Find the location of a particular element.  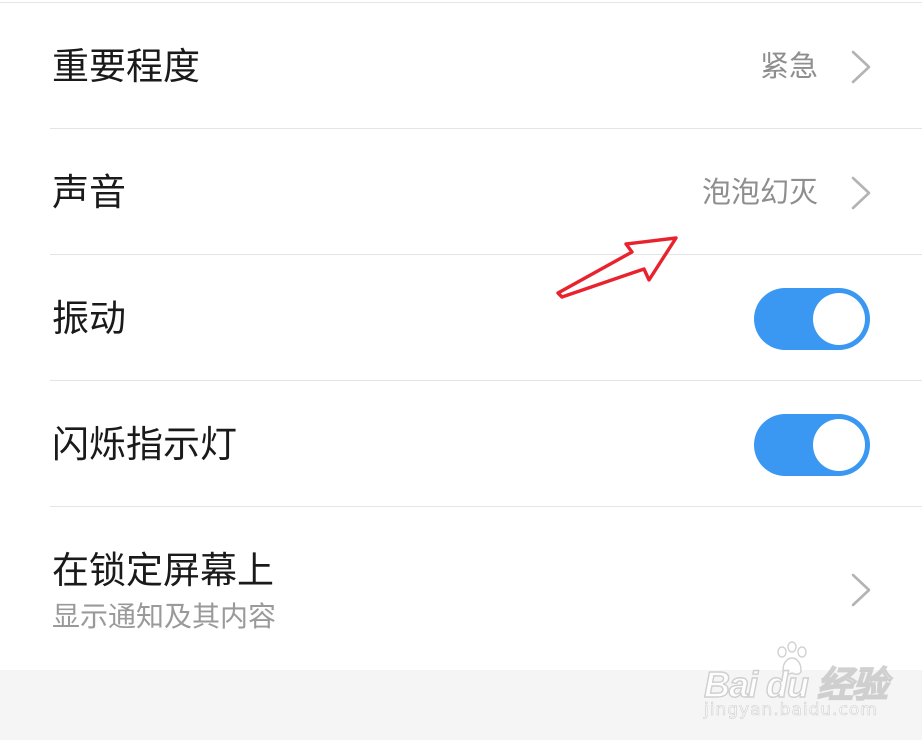

led-toggle is located at coordinates (812, 445).